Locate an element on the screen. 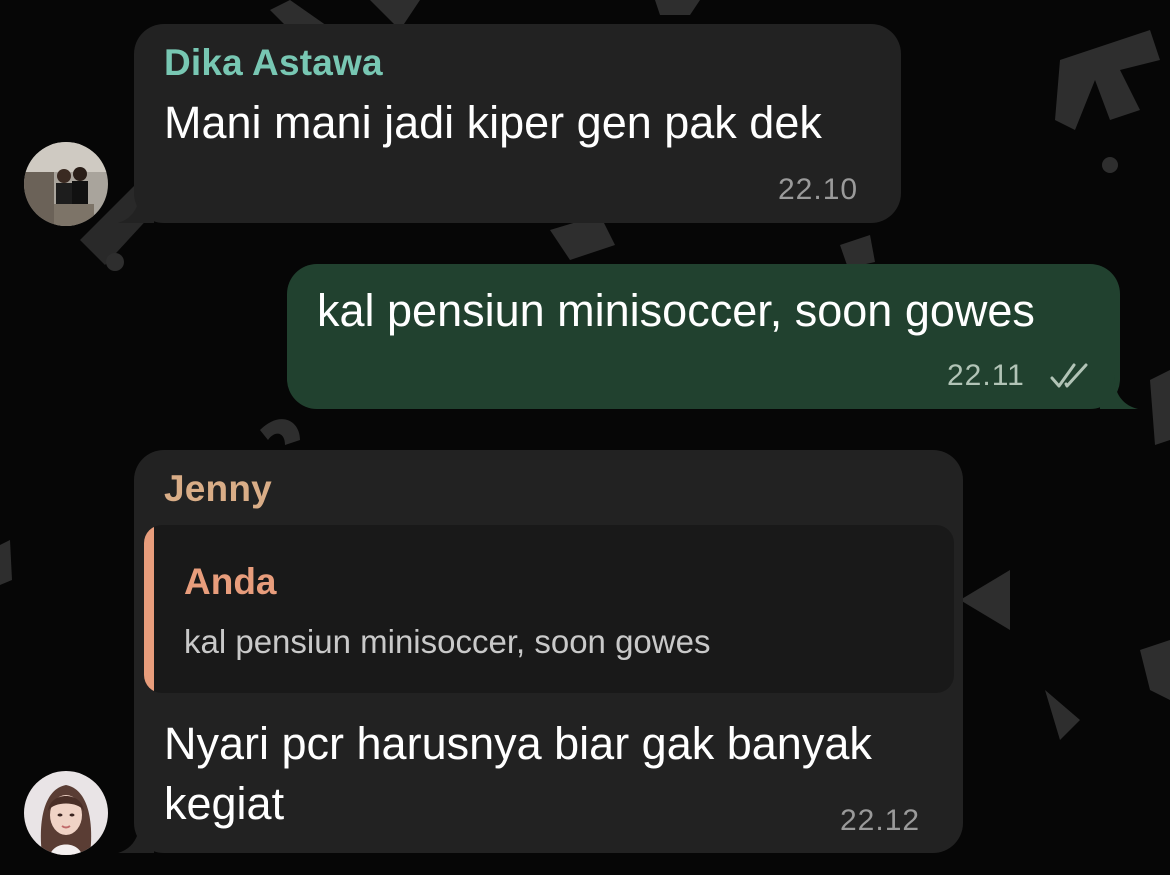 The width and height of the screenshot is (1170, 875). reply-accent-bar is located at coordinates (149, 609).